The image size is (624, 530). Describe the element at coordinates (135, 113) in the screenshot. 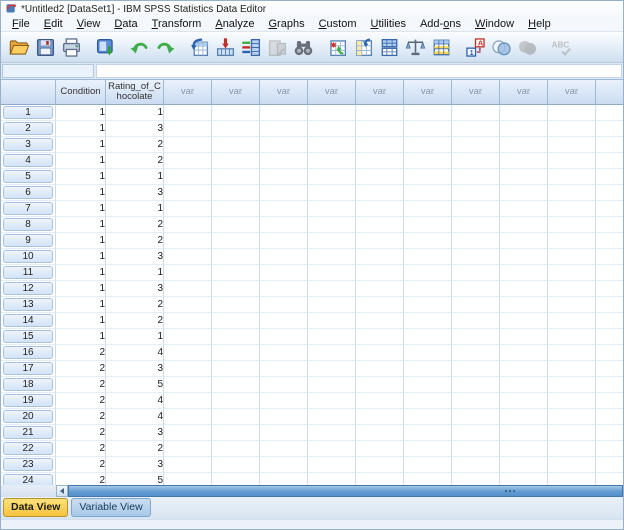

I see `cell-rating-1: 1` at that location.